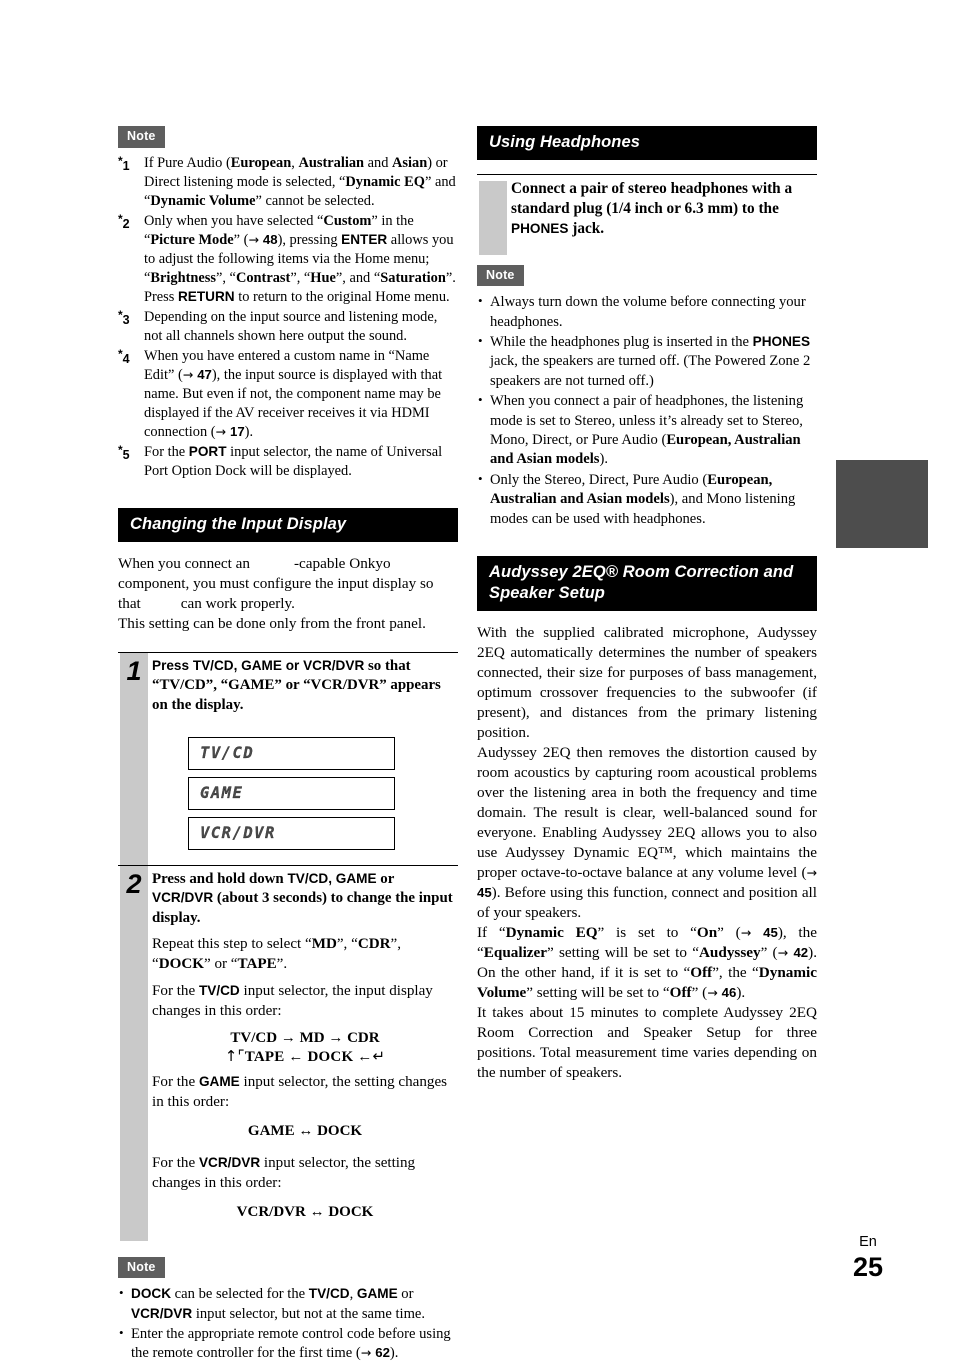 The width and height of the screenshot is (954, 1365). I want to click on section-heading-changing-input-display: Changing the Input Display, so click(288, 524).